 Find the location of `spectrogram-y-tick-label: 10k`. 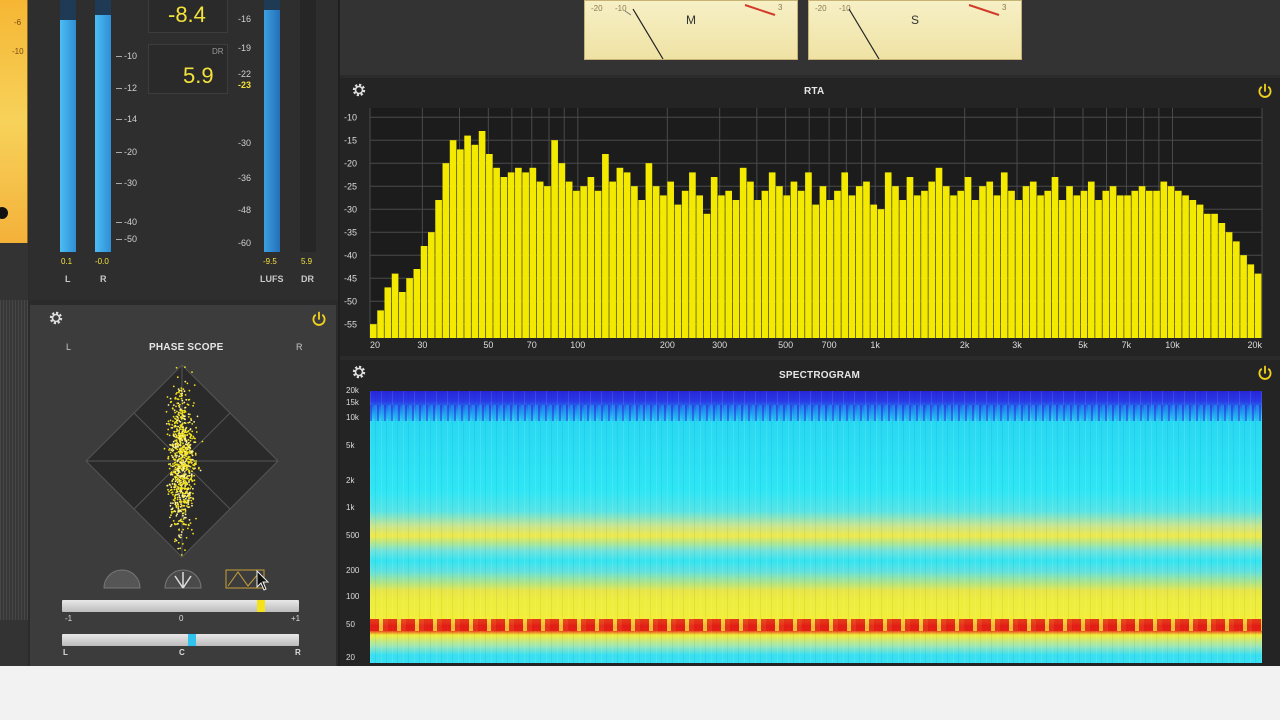

spectrogram-y-tick-label: 10k is located at coordinates (352, 417).